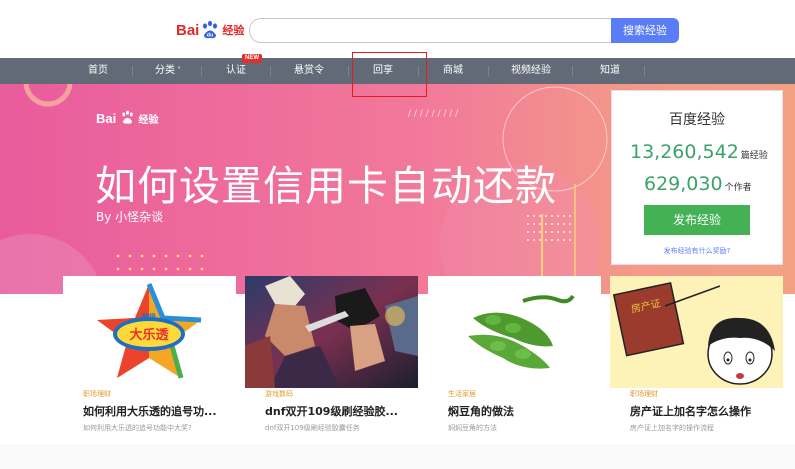 This screenshot has height=469, width=795. What do you see at coordinates (326, 182) in the screenshot?
I see `banner-title: 如何设置信用卡自动还款` at bounding box center [326, 182].